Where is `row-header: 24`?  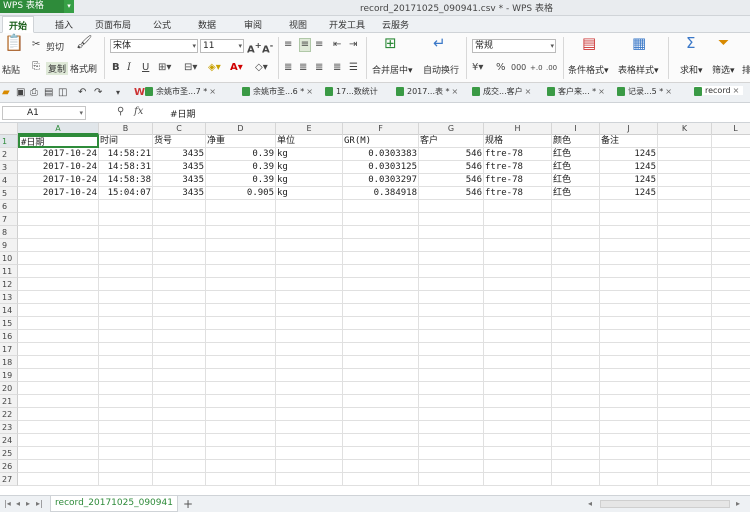 row-header: 24 is located at coordinates (9, 440).